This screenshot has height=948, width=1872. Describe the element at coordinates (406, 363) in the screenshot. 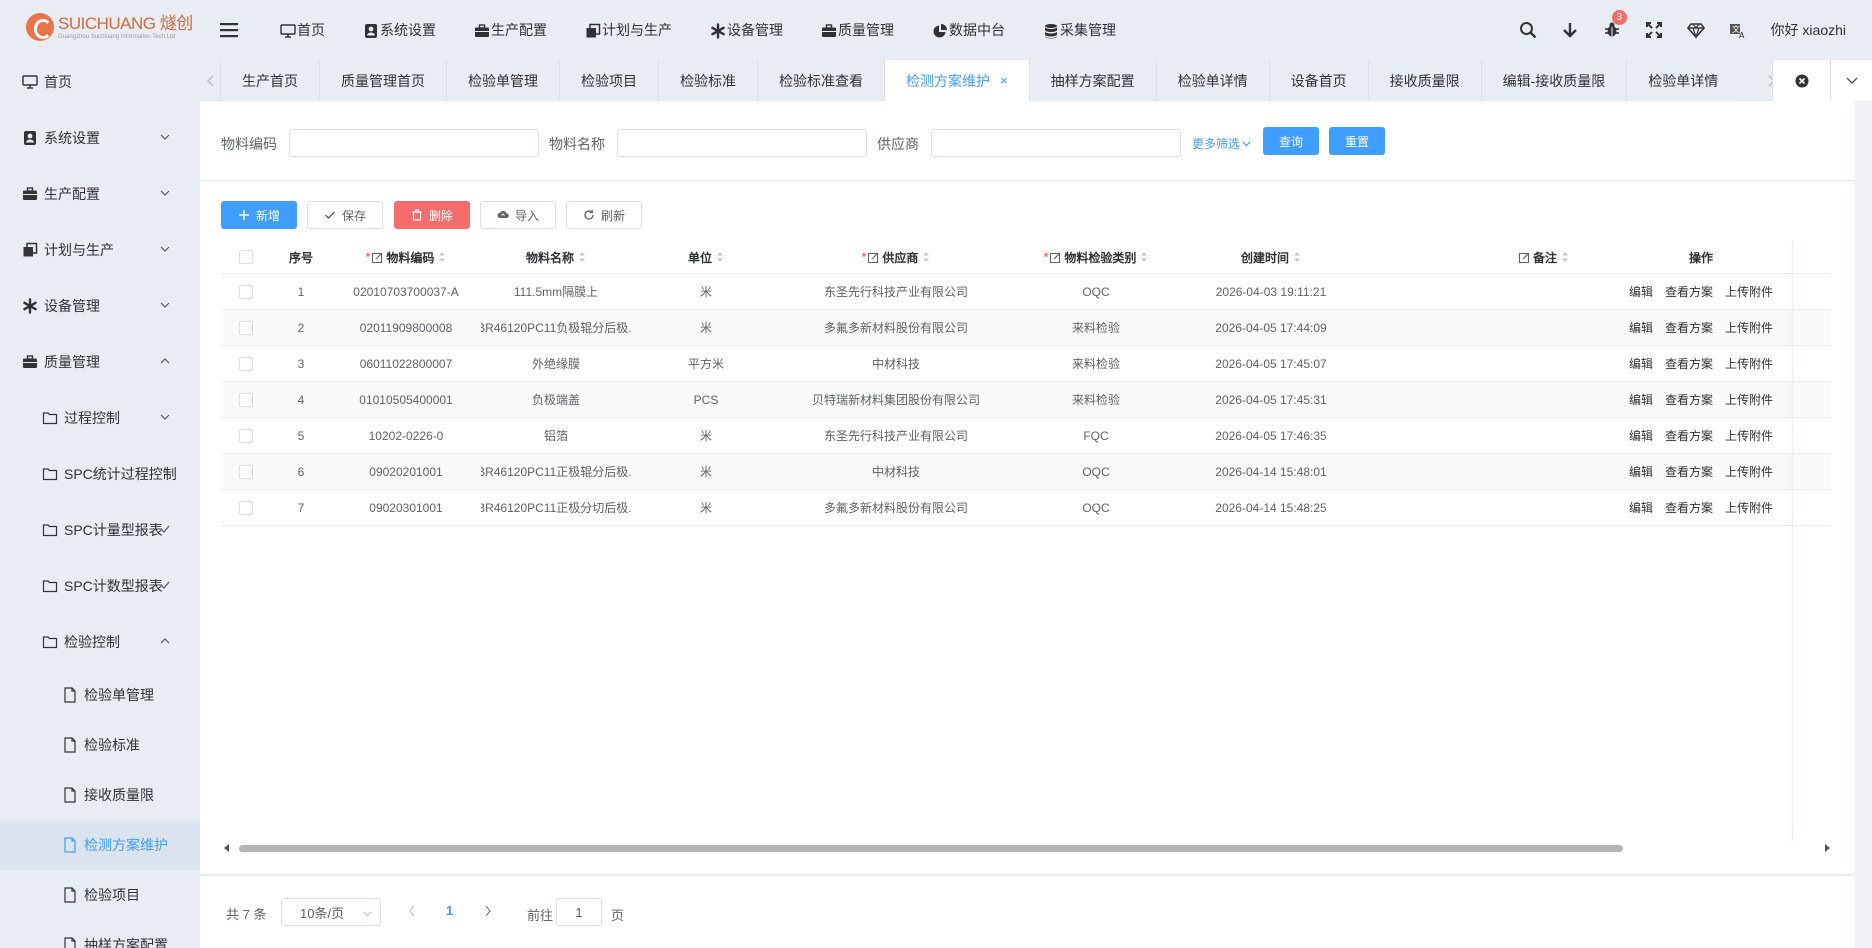

I see `cell-code: 06011022800007` at that location.